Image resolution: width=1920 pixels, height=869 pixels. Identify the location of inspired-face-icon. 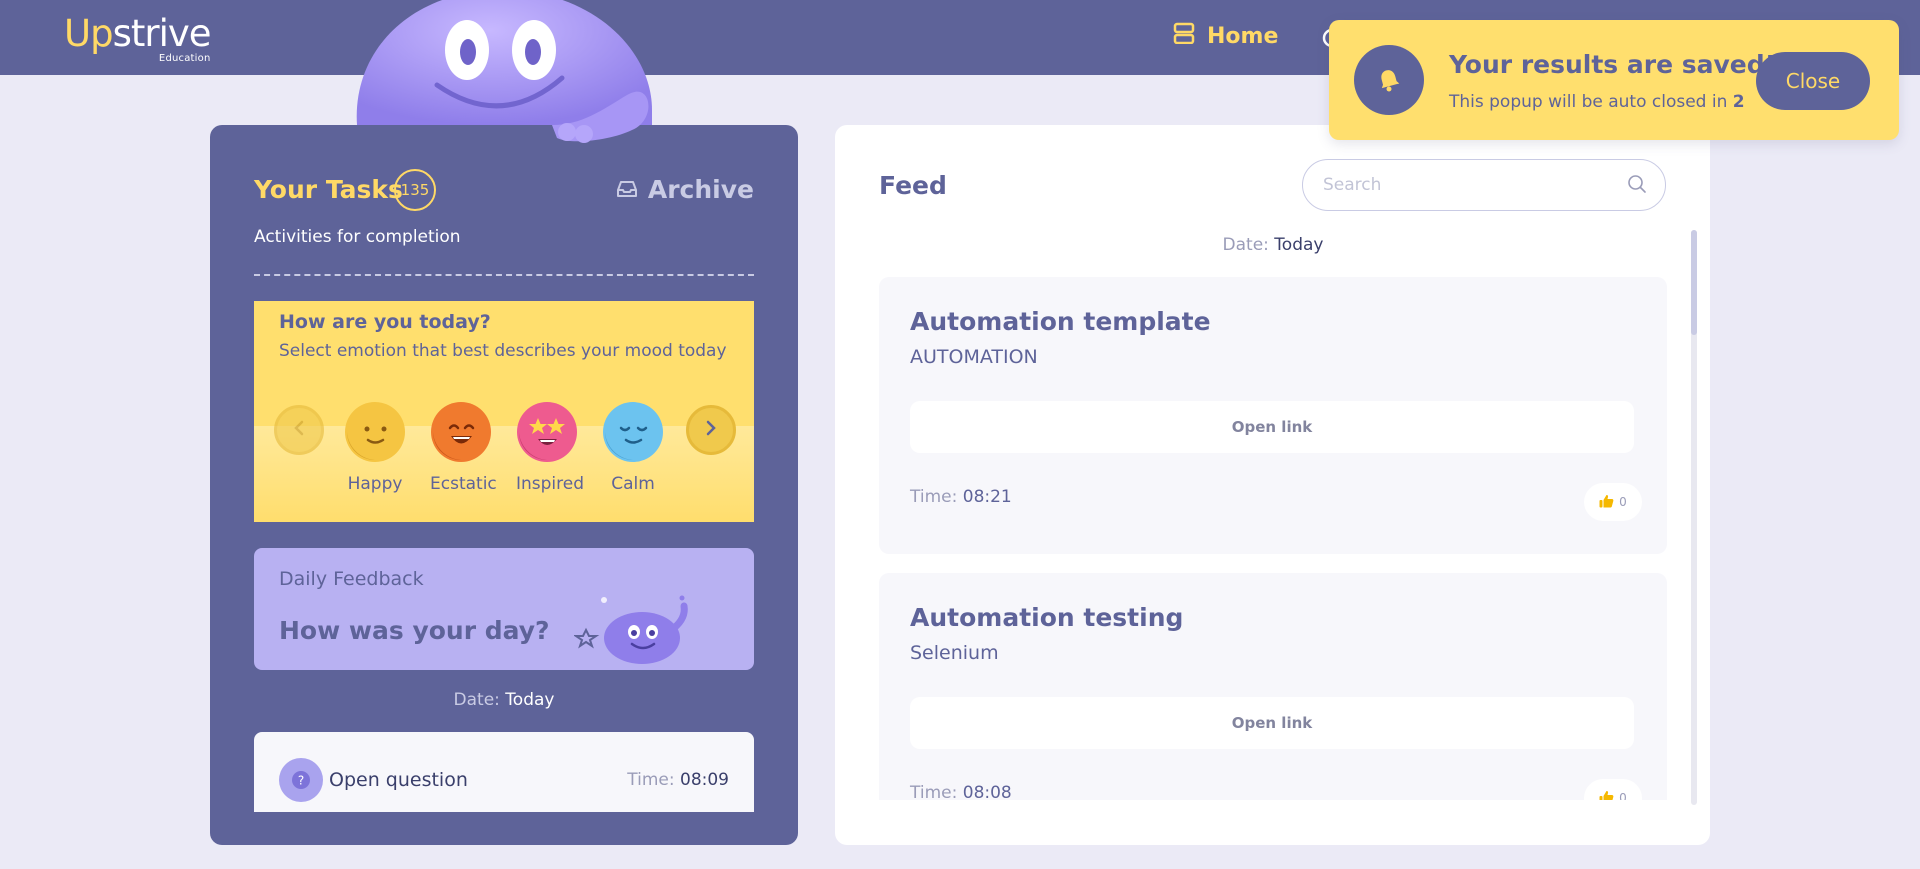
(547, 432).